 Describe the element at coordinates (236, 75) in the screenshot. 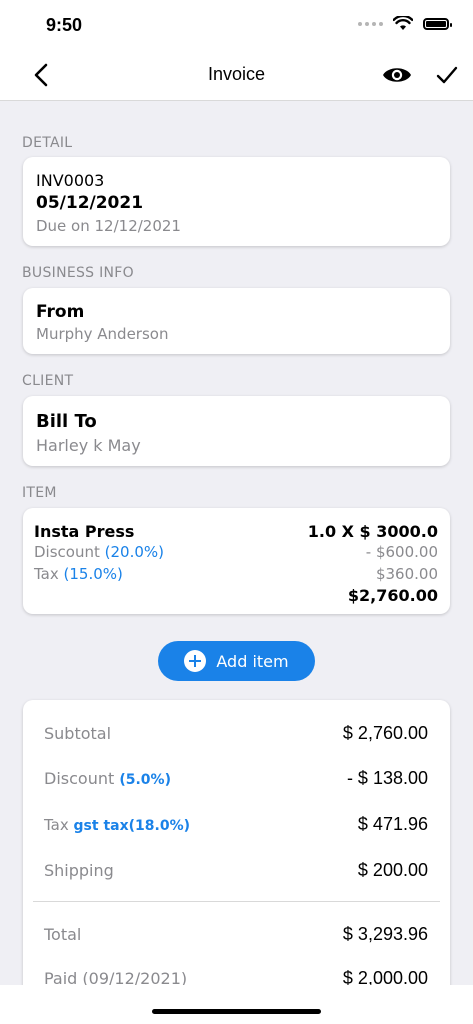

I see `nav-bar: Invoice` at that location.